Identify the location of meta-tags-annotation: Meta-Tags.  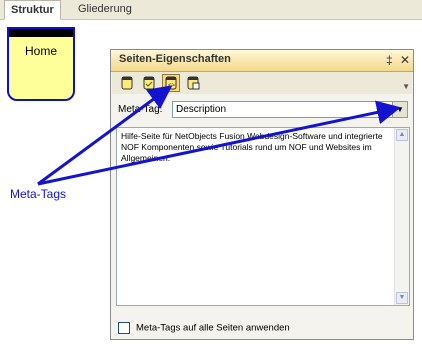
(38, 194).